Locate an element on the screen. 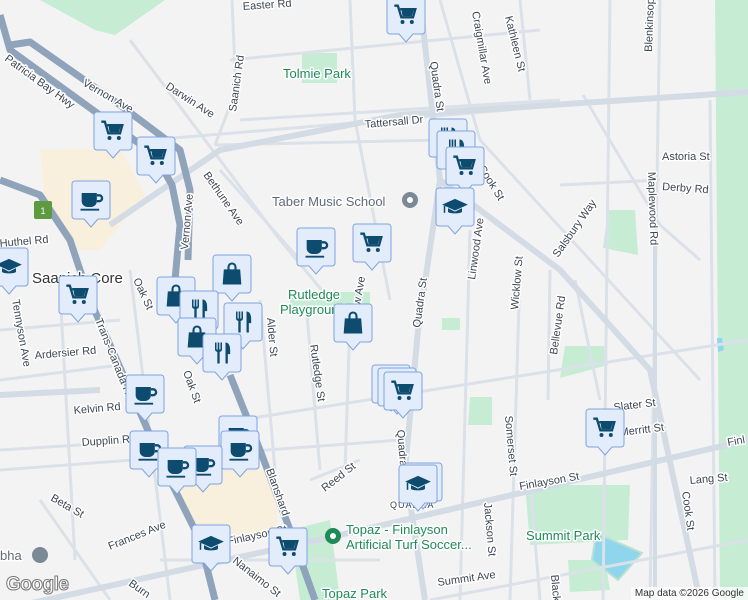 The height and width of the screenshot is (600, 748). park-label: Tolmie Park is located at coordinates (317, 73).